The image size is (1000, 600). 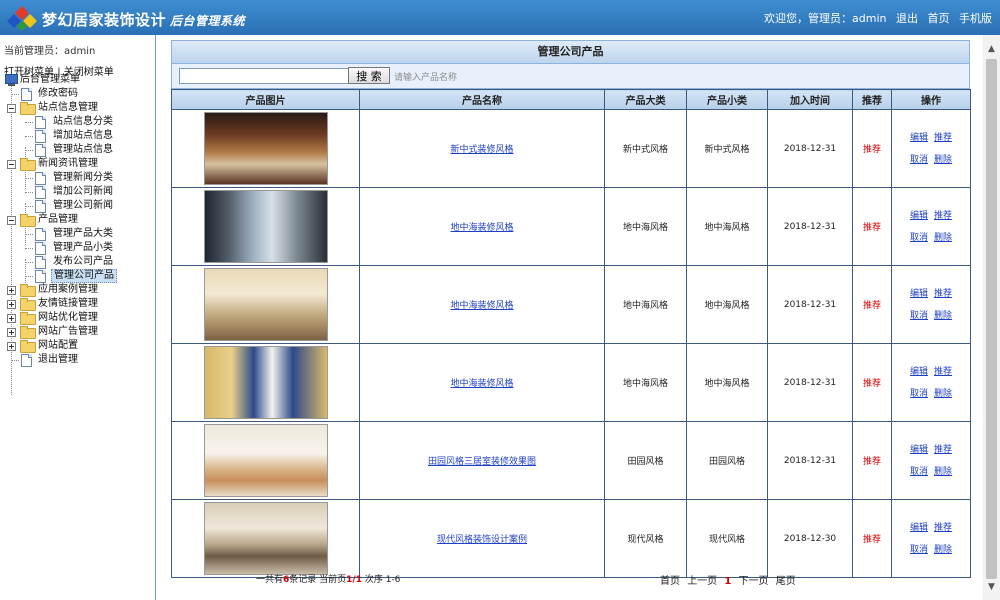 I want to click on logout-link: 退出, so click(x=907, y=18).